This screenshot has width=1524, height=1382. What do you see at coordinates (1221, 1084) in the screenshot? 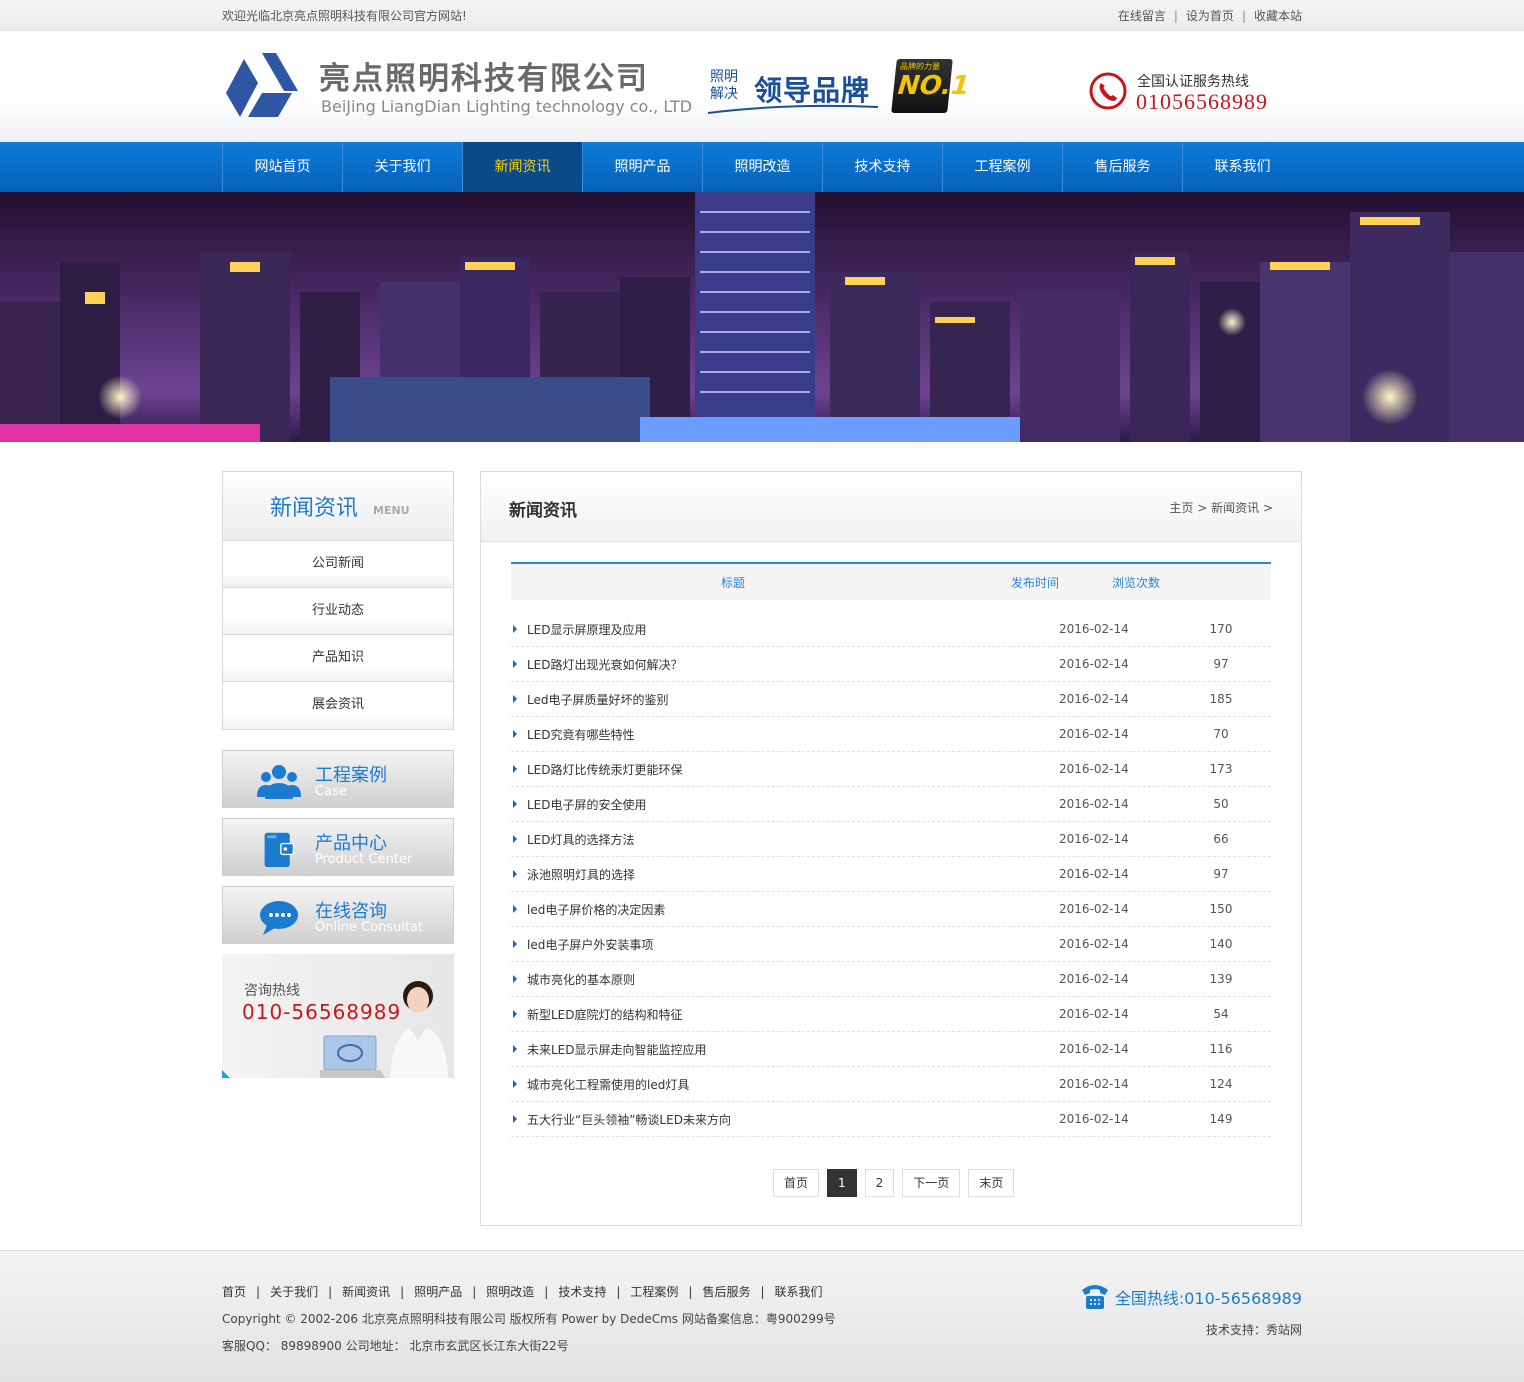
I see `row-views: 124` at bounding box center [1221, 1084].